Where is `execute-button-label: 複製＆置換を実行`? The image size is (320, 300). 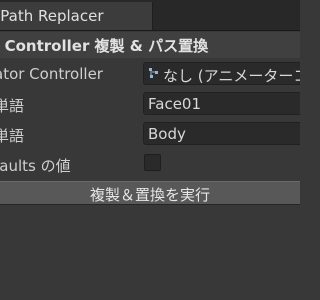 execute-button-label: 複製＆置換を実行 is located at coordinates (149, 195).